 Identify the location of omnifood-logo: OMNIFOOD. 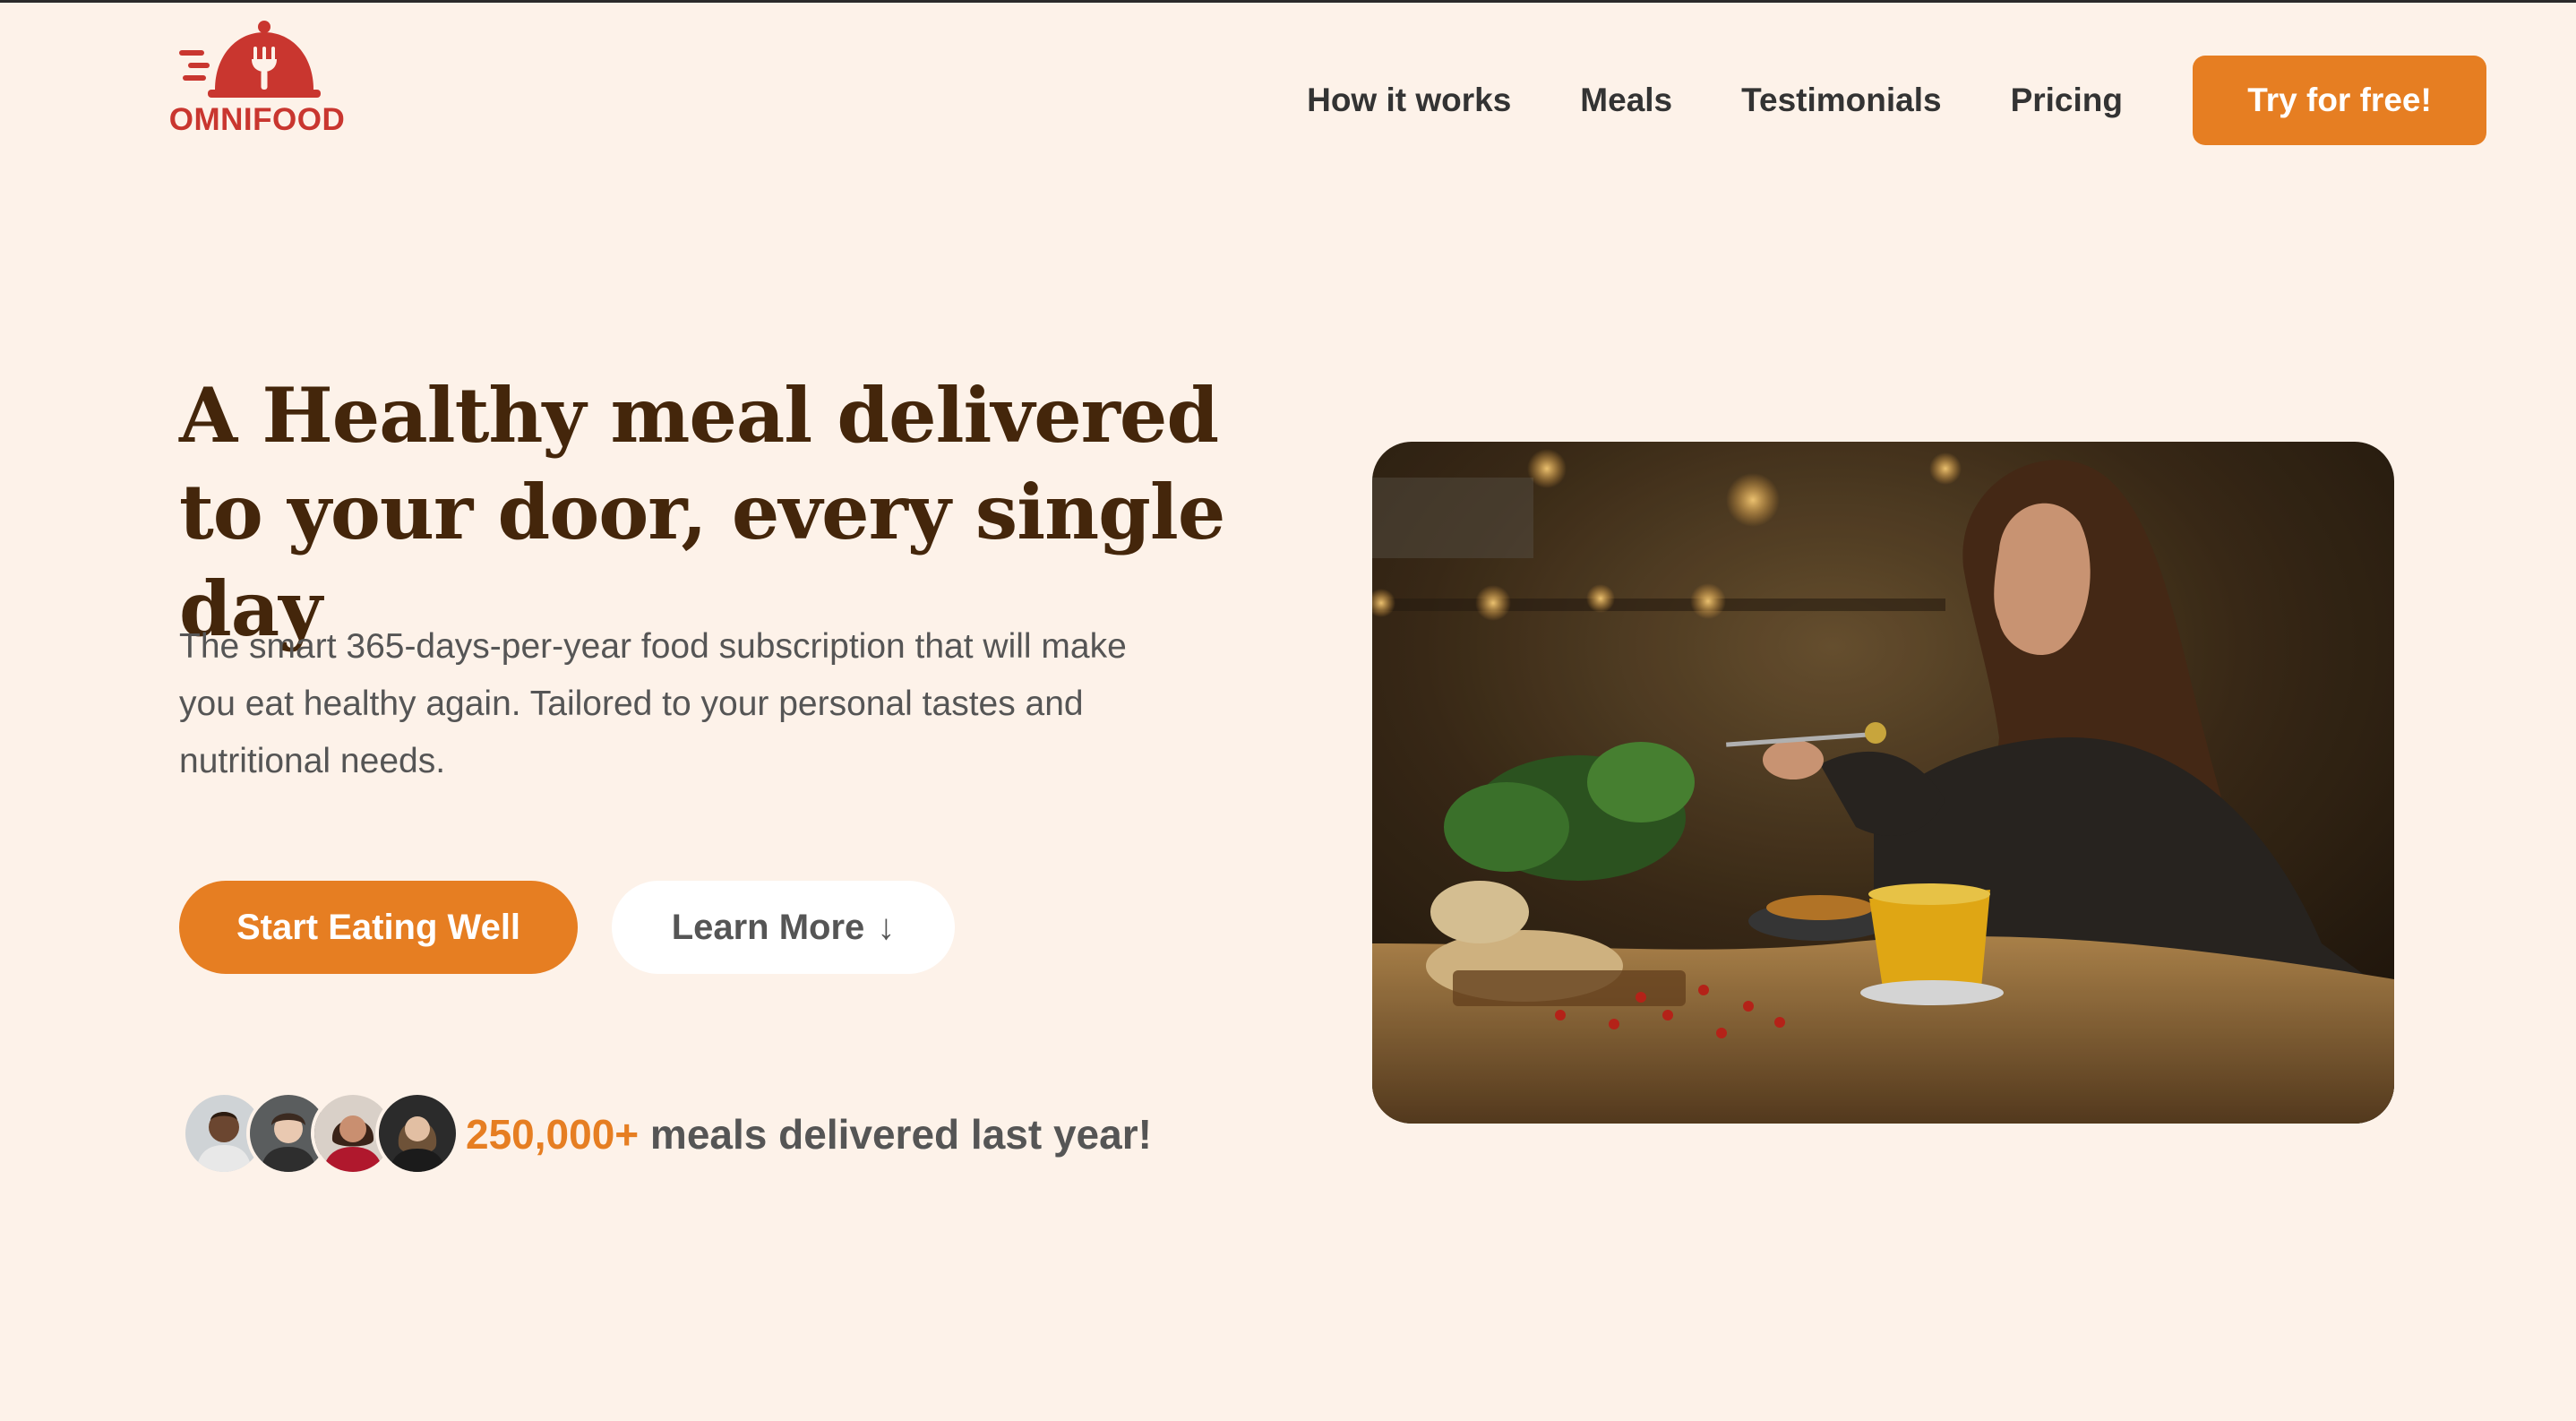
(257, 78).